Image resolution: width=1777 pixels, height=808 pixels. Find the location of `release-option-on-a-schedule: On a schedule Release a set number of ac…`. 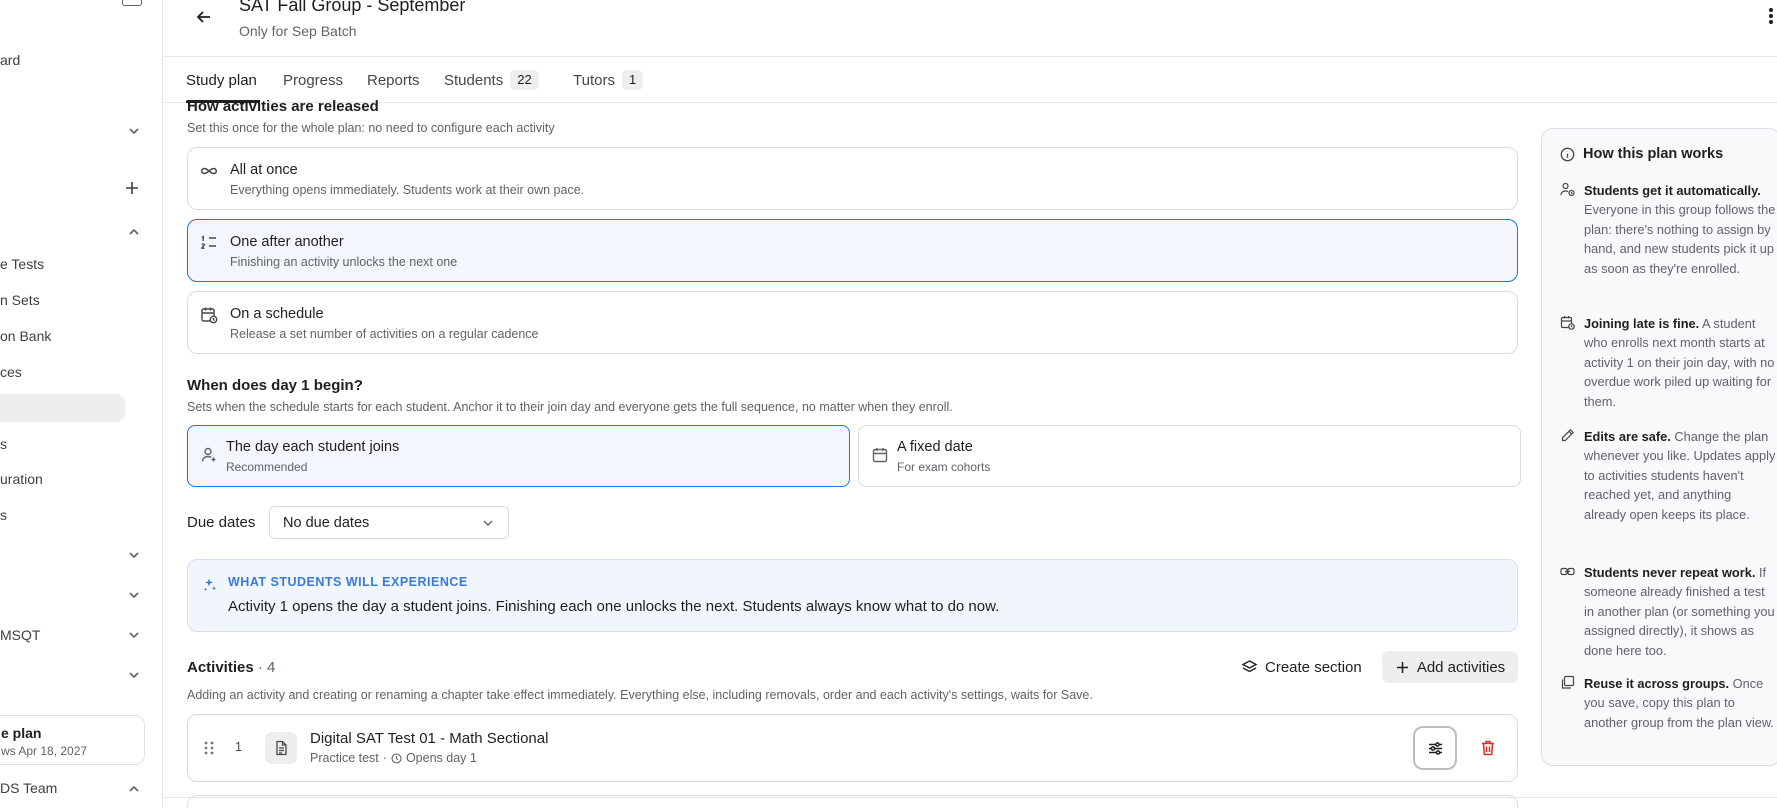

release-option-on-a-schedule: On a schedule Release a set number of ac… is located at coordinates (852, 322).